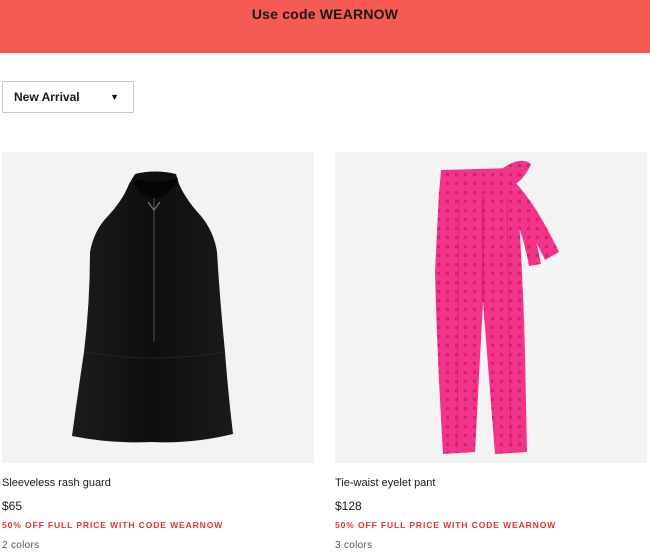 The image size is (650, 560). I want to click on promo-code-text: Use code WEARNOW, so click(325, 14).